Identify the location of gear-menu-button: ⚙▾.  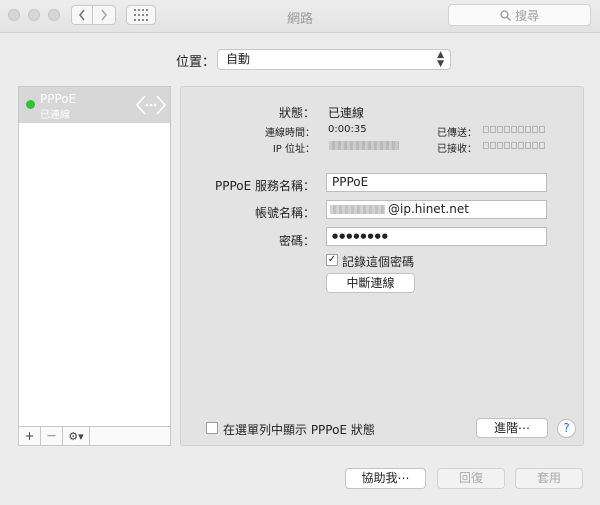
(76, 436).